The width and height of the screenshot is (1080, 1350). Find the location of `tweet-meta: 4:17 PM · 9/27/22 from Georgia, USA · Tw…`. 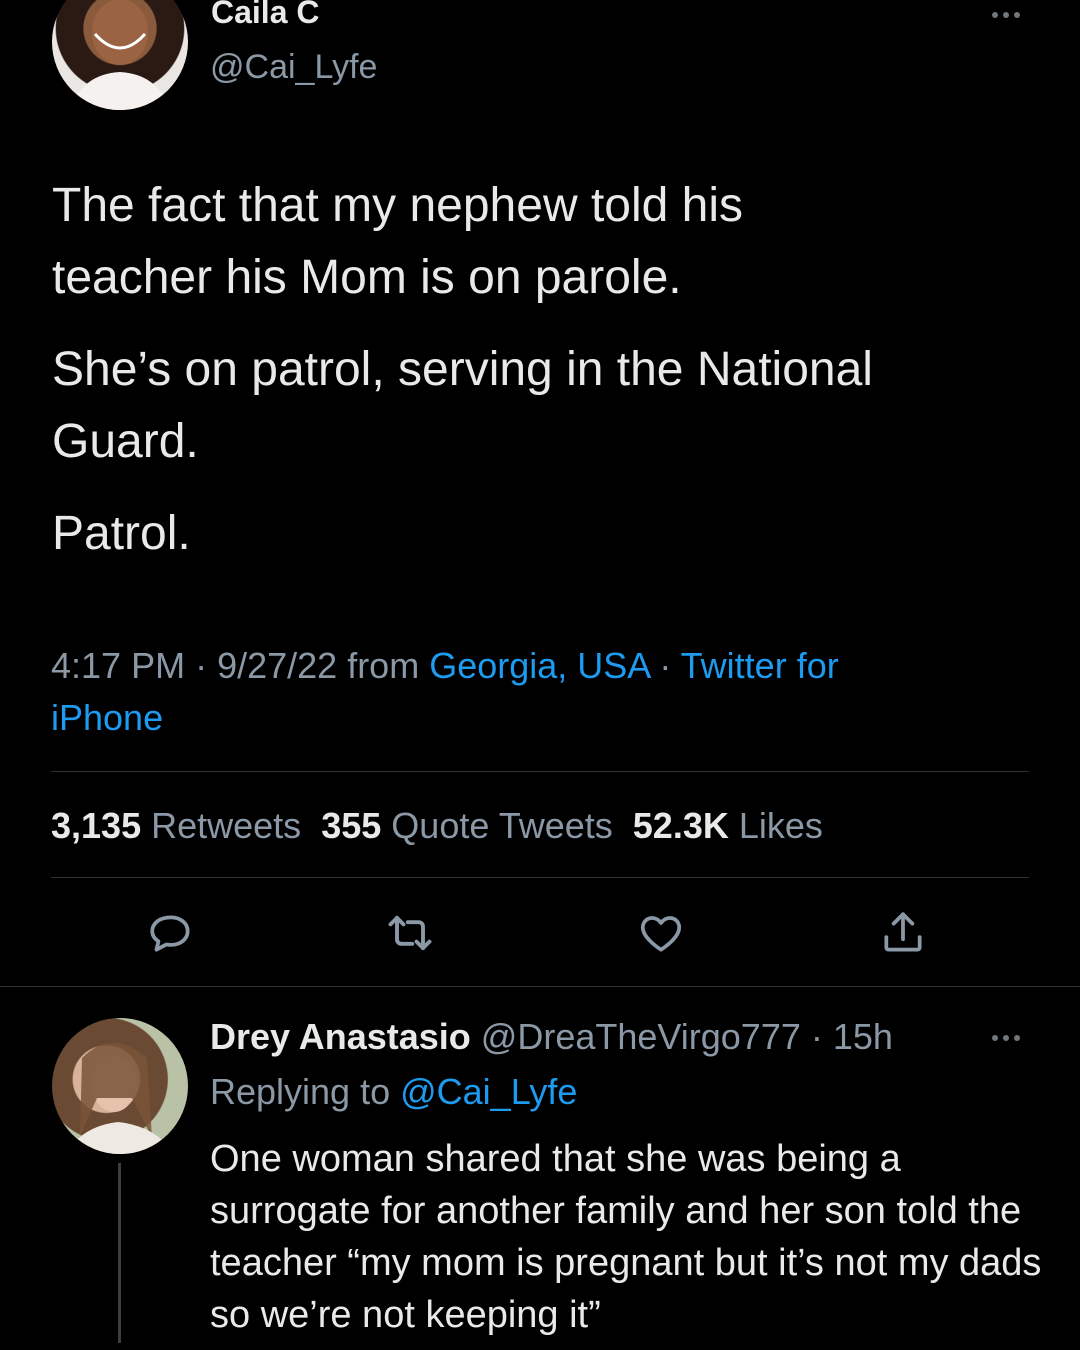

tweet-meta: 4:17 PM · 9/27/22 from Georgia, USA · Tw… is located at coordinates (501, 692).